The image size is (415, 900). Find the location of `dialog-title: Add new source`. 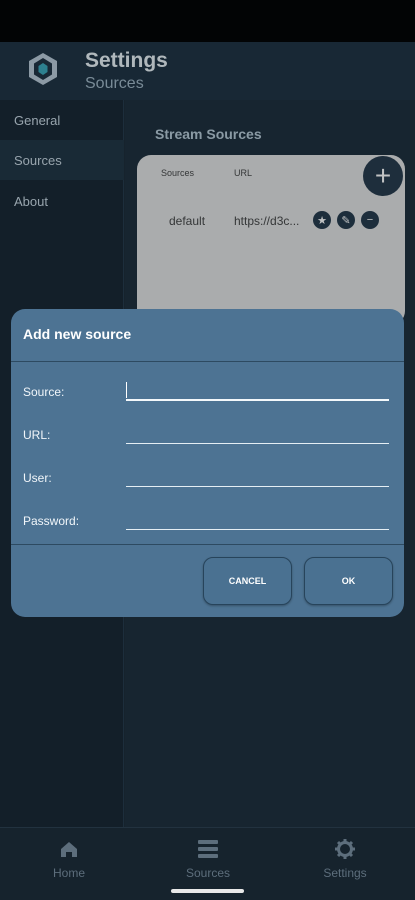

dialog-title: Add new source is located at coordinates (77, 334).